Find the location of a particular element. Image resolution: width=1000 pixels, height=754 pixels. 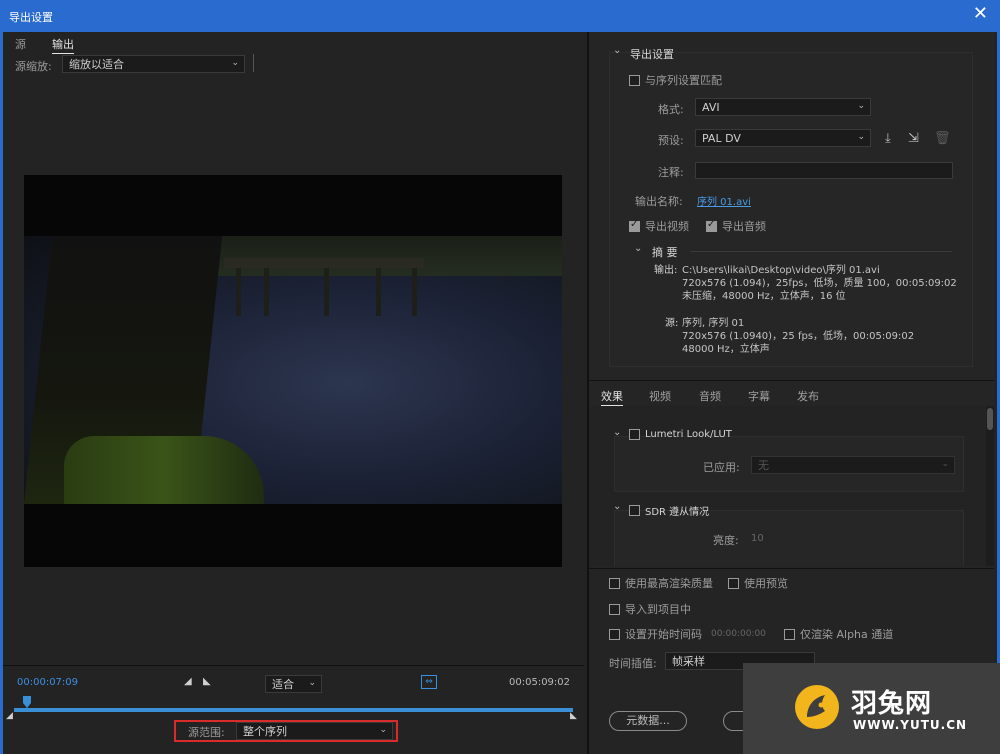

brightness-label: 亮度: is located at coordinates (726, 540).